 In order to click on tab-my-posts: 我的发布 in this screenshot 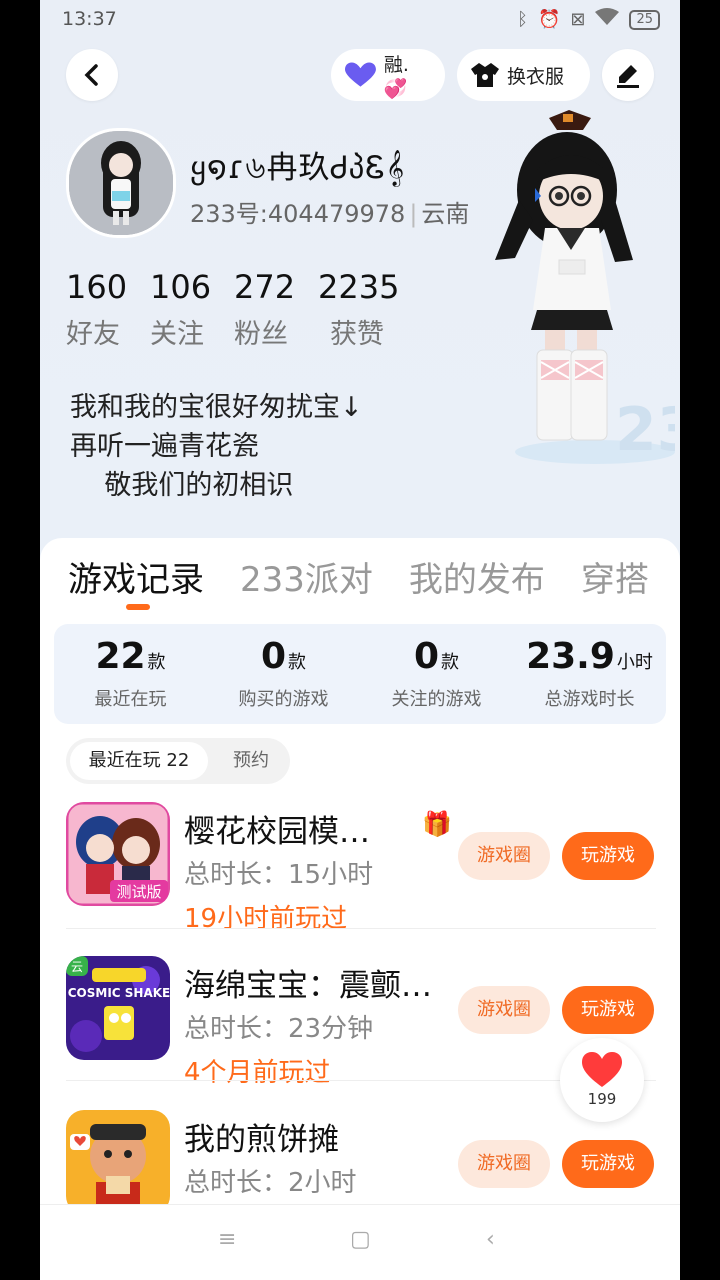, I will do `click(477, 576)`.